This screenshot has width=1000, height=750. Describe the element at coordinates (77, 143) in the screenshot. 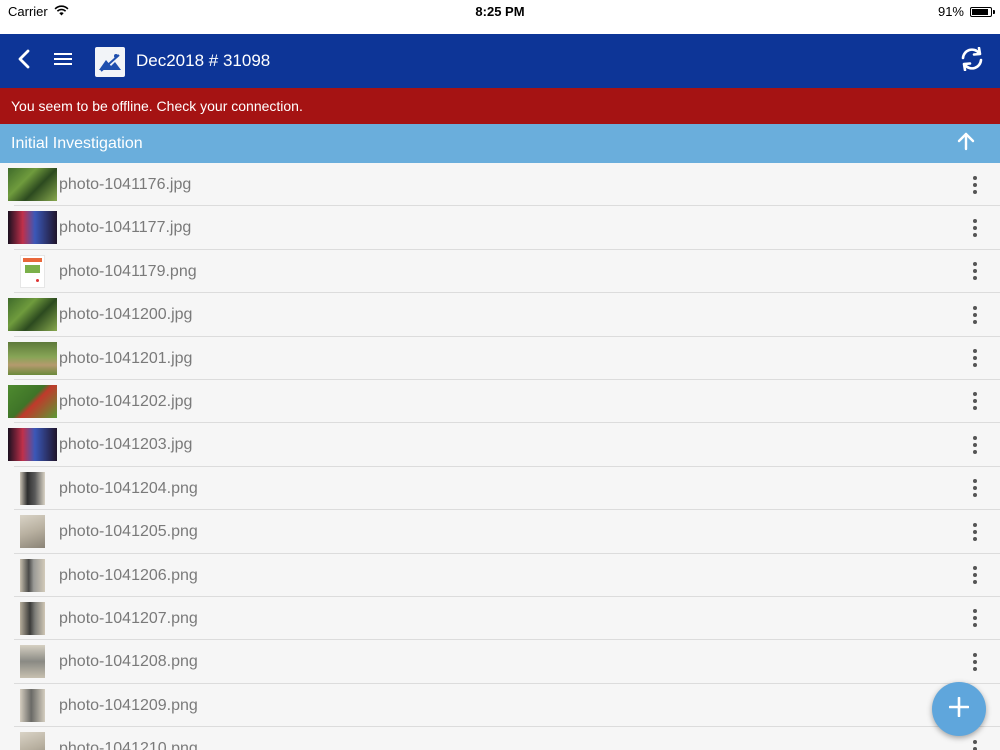

I see `section-title: Initial Investigation` at that location.